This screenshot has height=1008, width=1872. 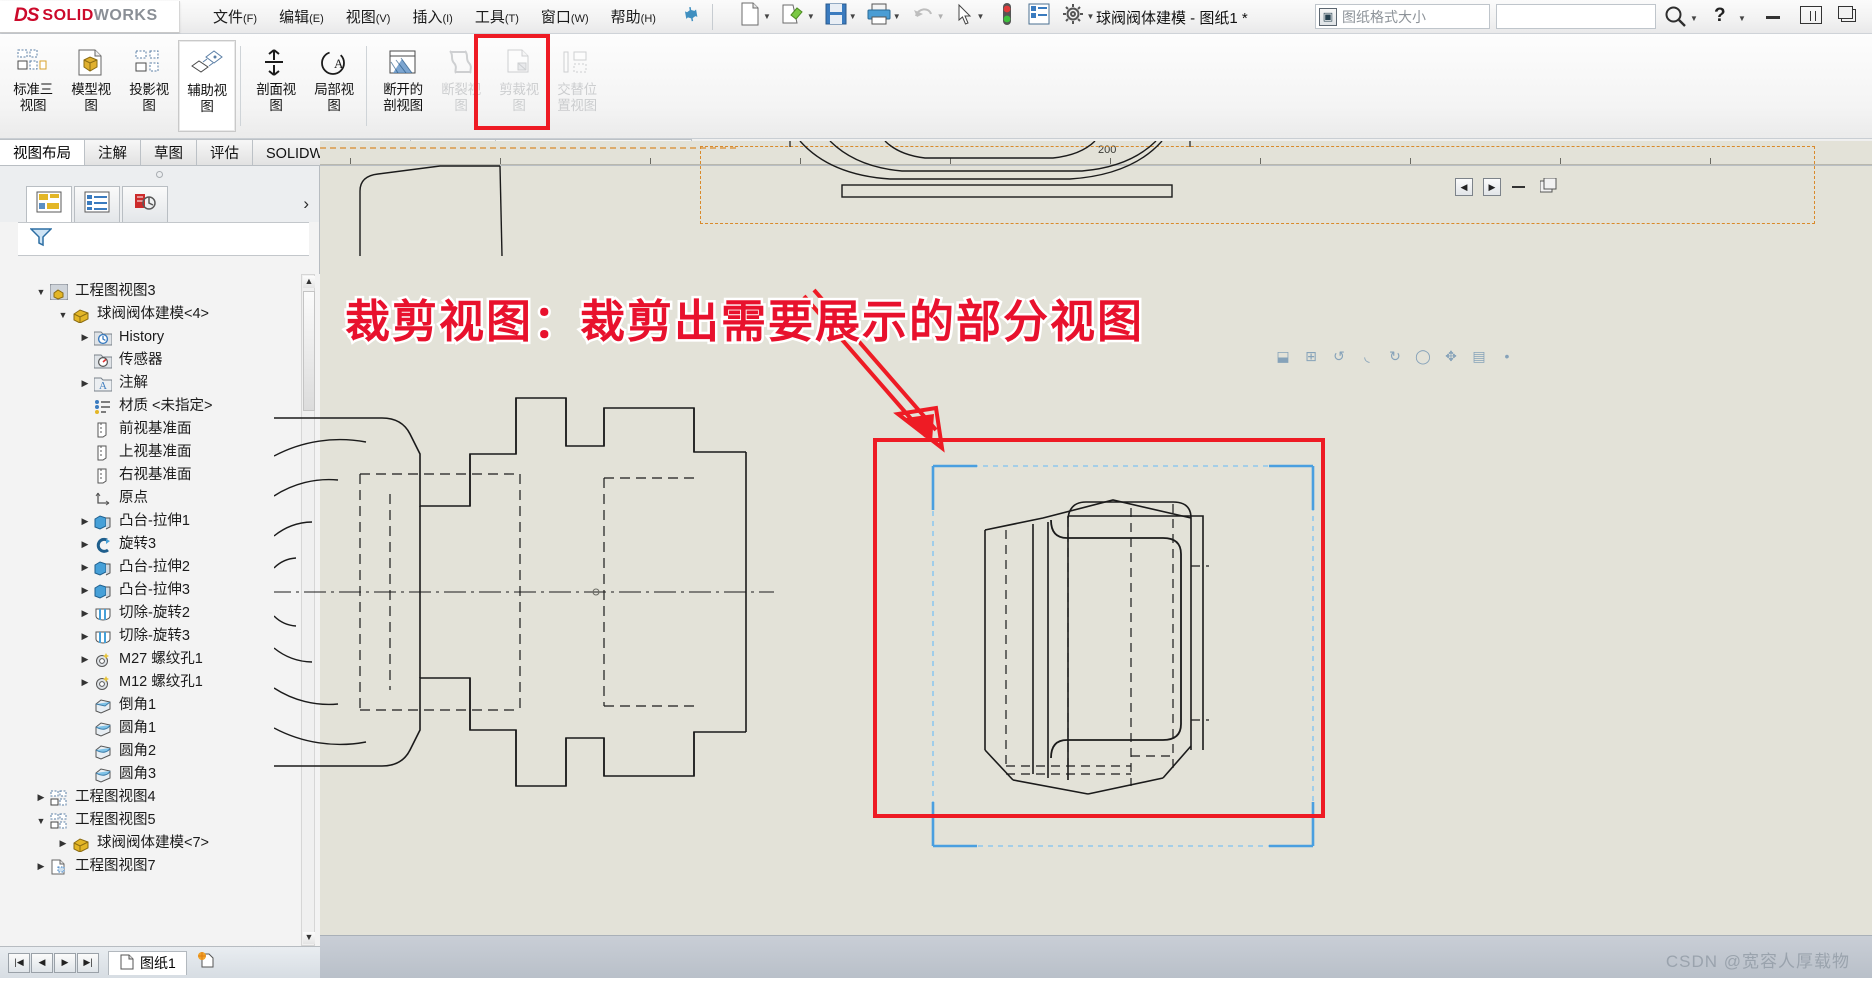 I want to click on broken-out-section-command: 断开的 剖视图, so click(x=403, y=86).